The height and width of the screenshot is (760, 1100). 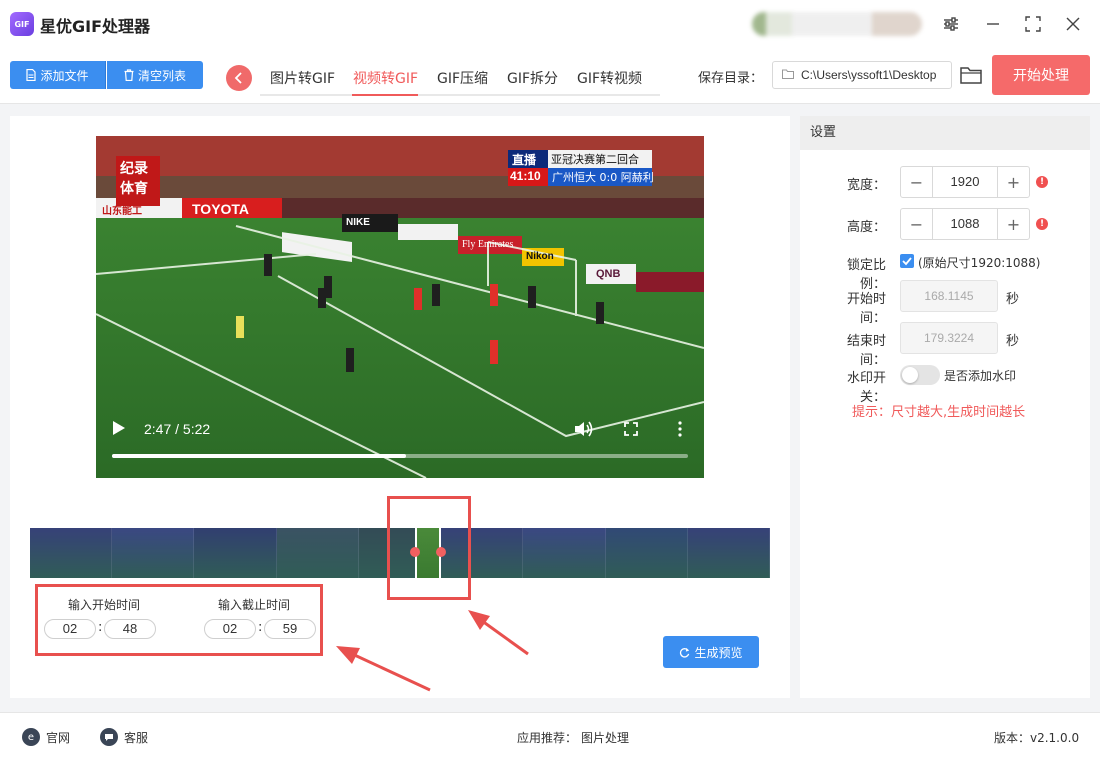 What do you see at coordinates (122, 211) in the screenshot?
I see `ad-nissin: 山东能工` at bounding box center [122, 211].